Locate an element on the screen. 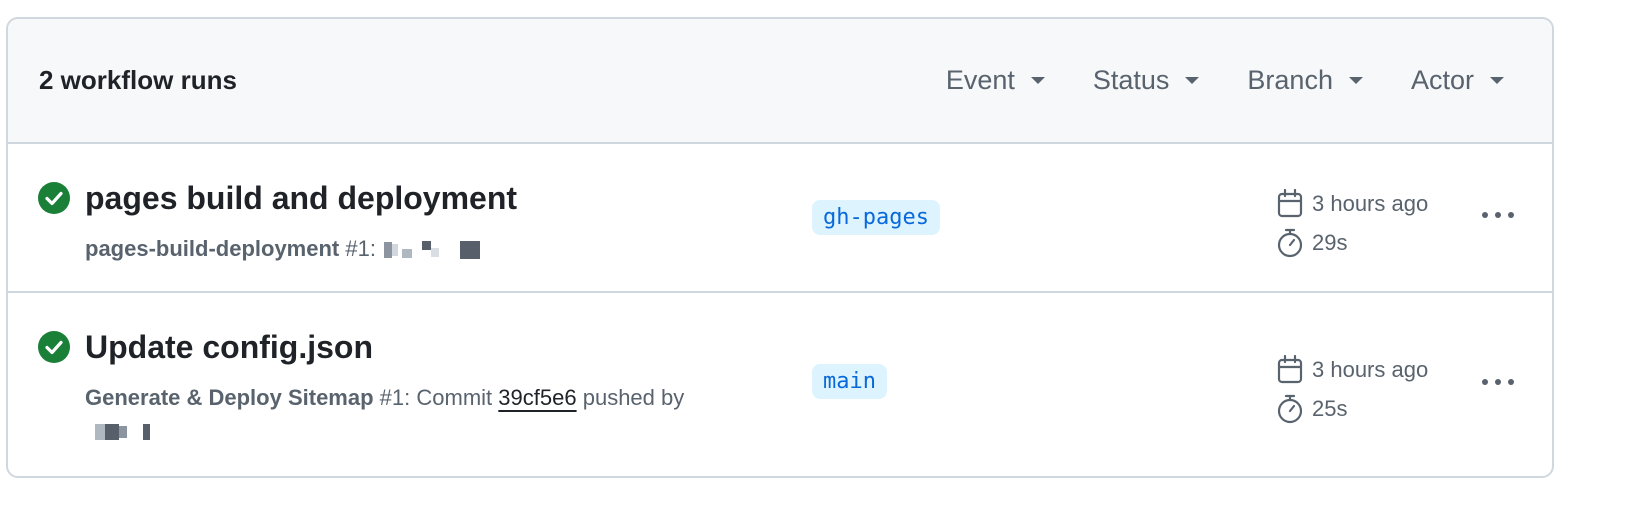 The width and height of the screenshot is (1638, 514). redacted-actor-image is located at coordinates (120, 432).